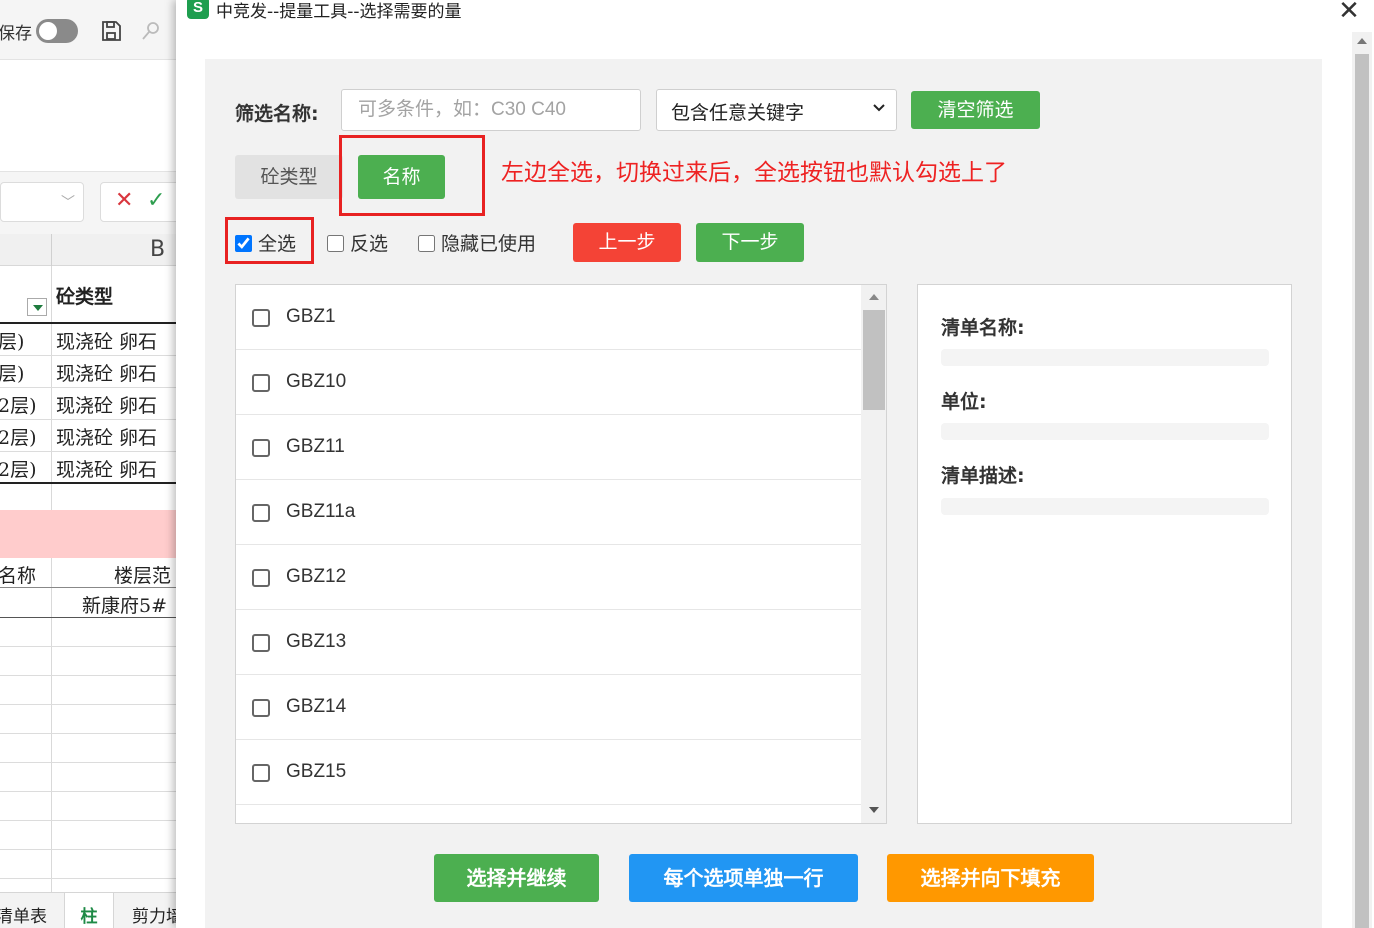  I want to click on match-mode-select: 包含任意关键字, so click(776, 110).